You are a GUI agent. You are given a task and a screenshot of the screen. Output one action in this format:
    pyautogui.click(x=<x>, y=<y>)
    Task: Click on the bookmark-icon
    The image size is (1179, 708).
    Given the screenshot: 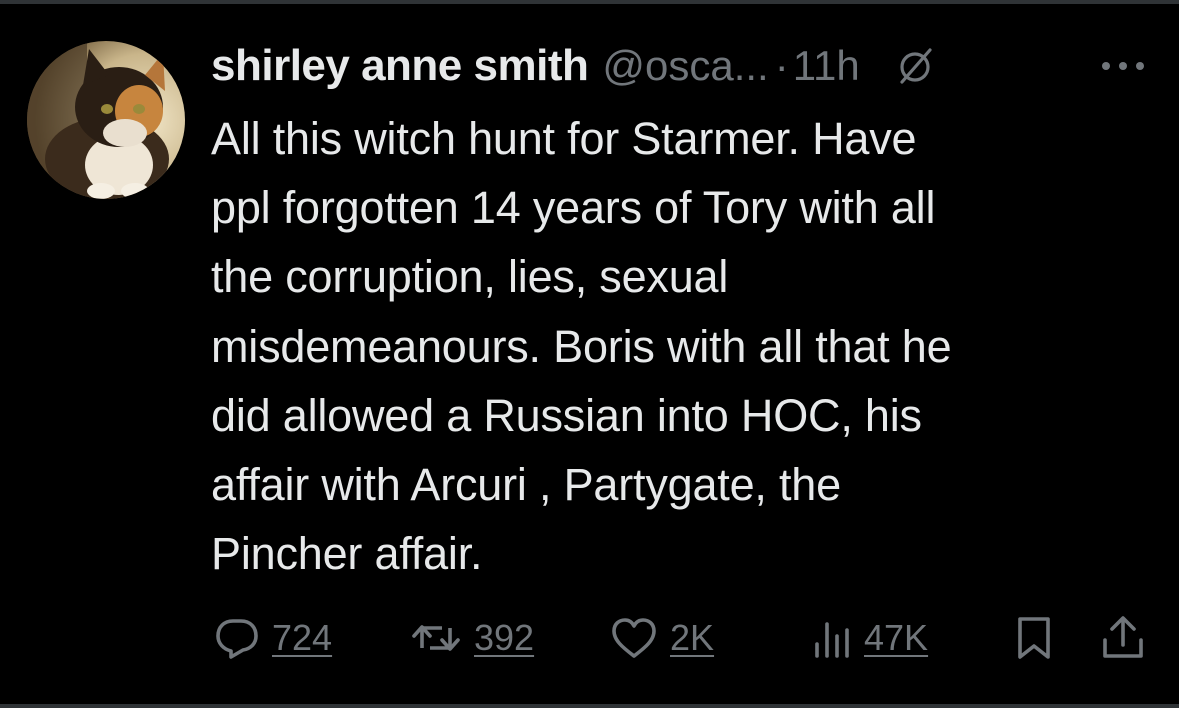 What is the action you would take?
    pyautogui.click(x=1034, y=638)
    